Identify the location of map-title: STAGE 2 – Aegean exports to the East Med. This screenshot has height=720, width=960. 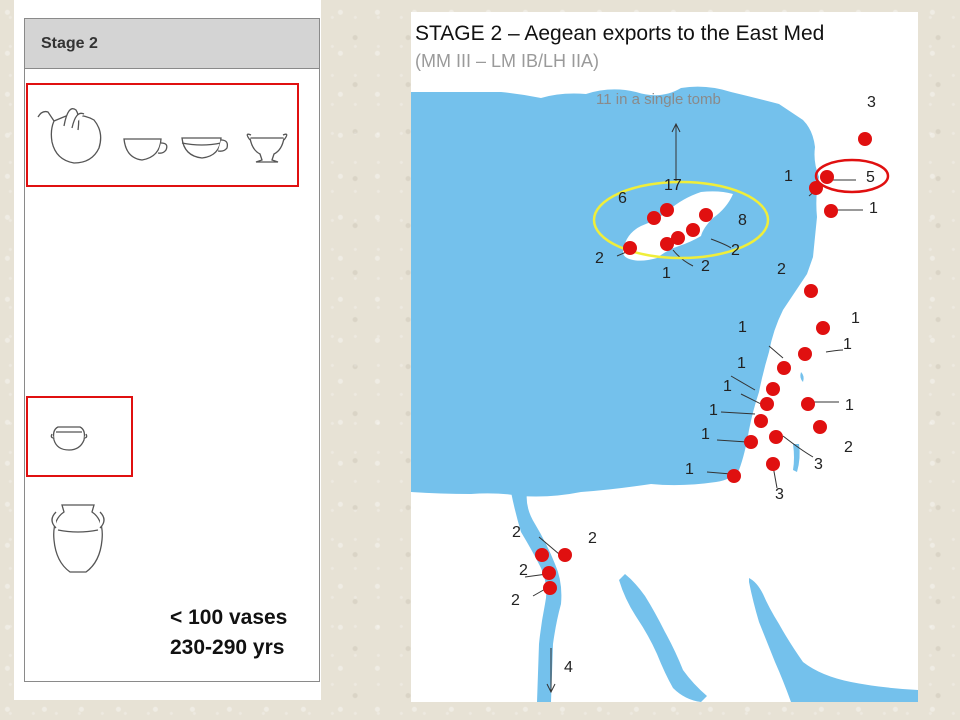
(620, 33).